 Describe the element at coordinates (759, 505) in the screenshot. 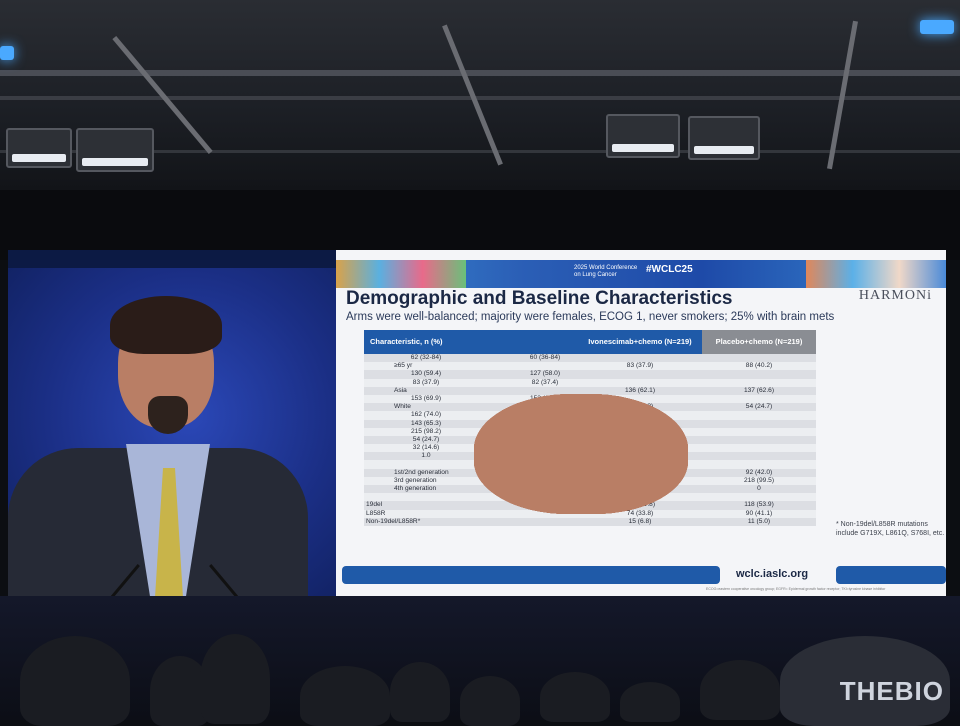

I see `placebo-value: 118 (53.9)` at that location.